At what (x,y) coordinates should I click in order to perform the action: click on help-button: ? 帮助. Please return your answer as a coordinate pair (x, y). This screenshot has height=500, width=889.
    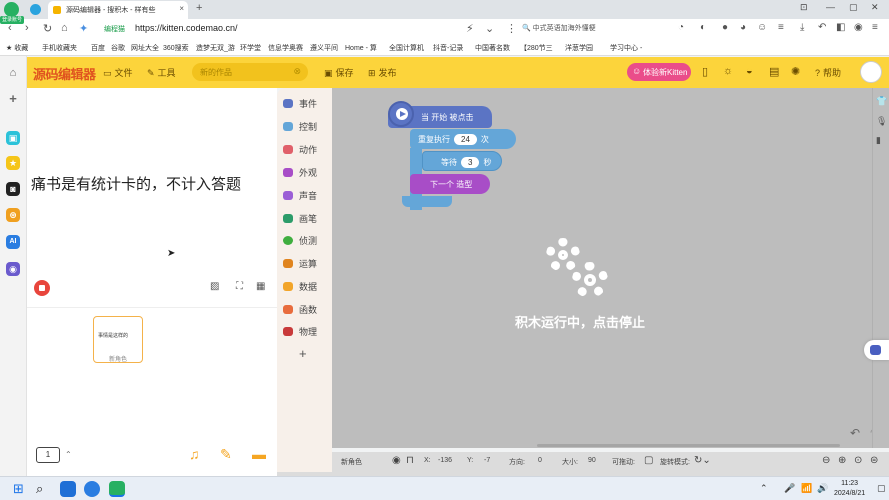
    Looking at the image, I should click on (828, 72).